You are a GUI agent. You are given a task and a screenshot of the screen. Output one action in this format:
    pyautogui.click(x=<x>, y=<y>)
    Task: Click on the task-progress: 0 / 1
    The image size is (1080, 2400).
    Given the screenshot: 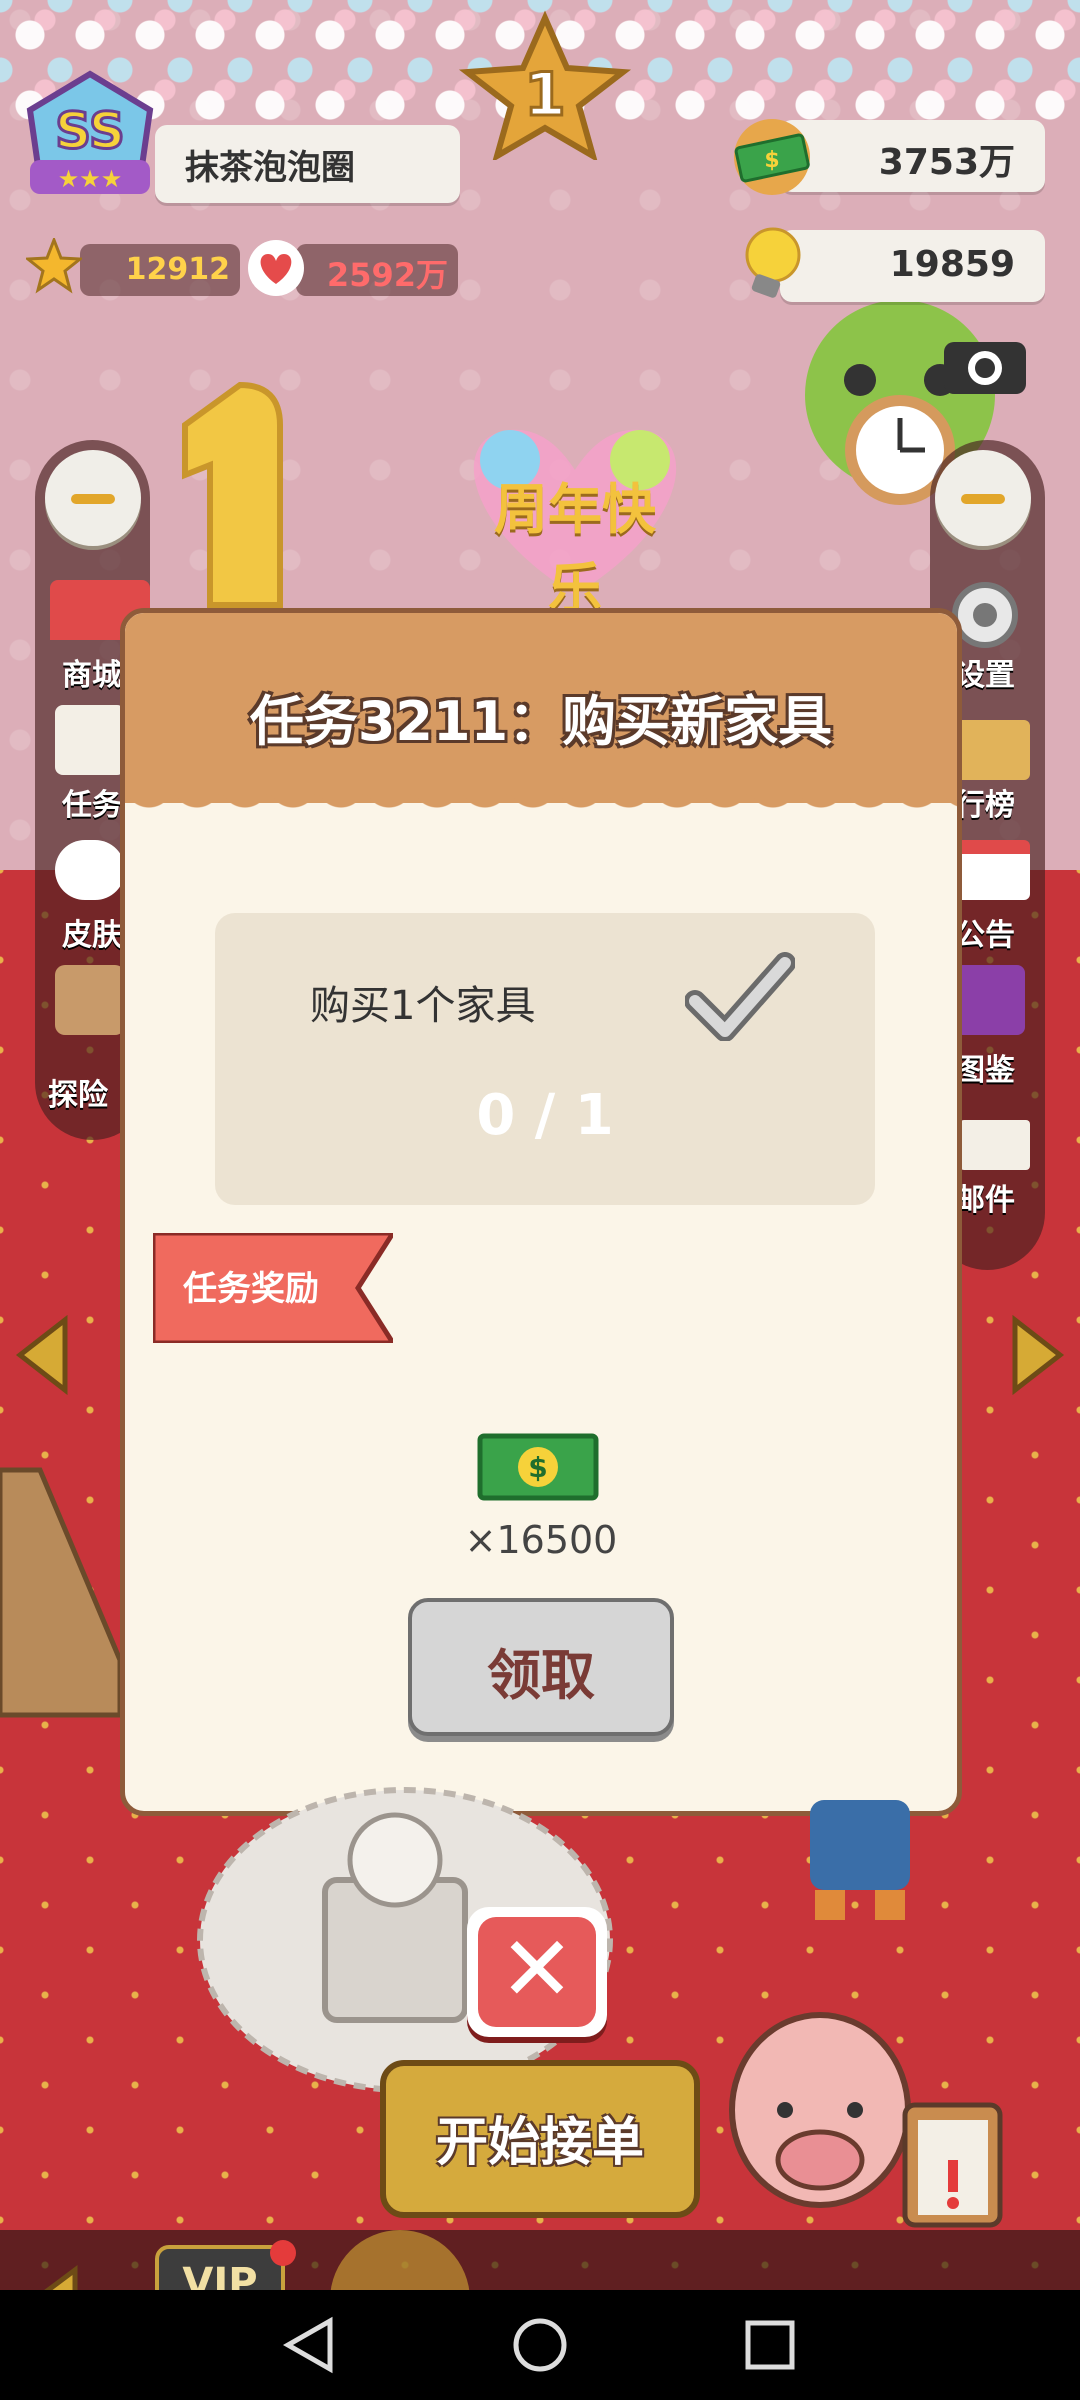 What is the action you would take?
    pyautogui.click(x=545, y=1115)
    